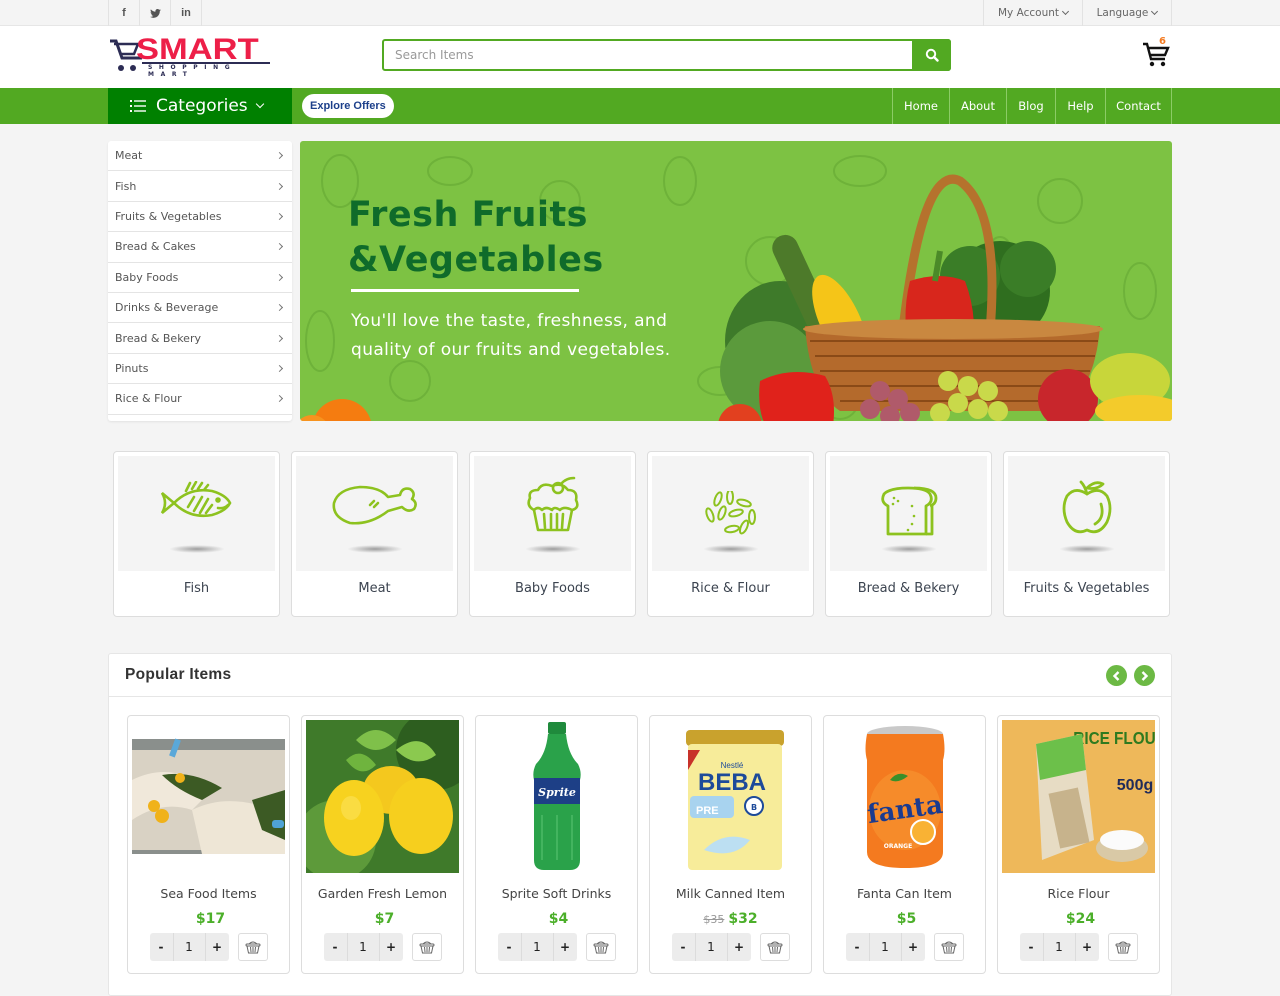 This screenshot has width=1280, height=996. I want to click on cupcake-icon, so click(552, 504).